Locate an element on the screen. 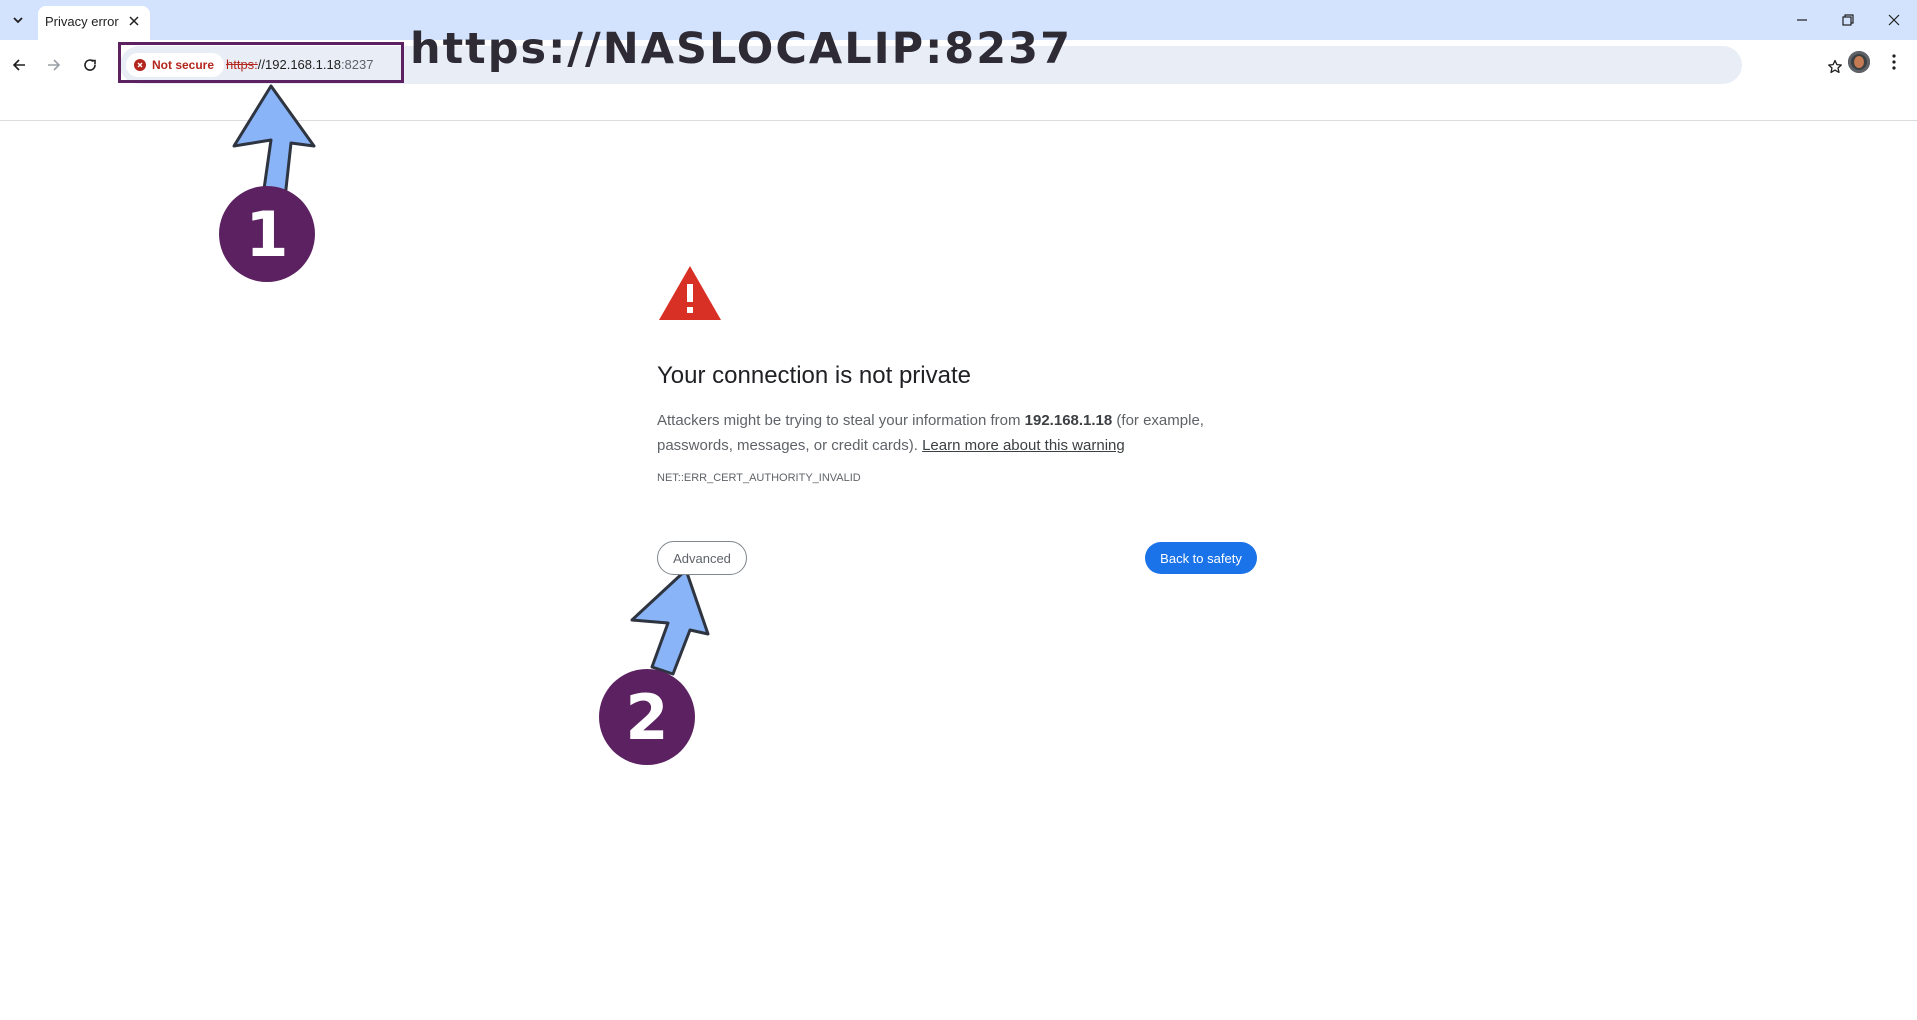 The height and width of the screenshot is (1020, 1917). star-icon is located at coordinates (1835, 66).